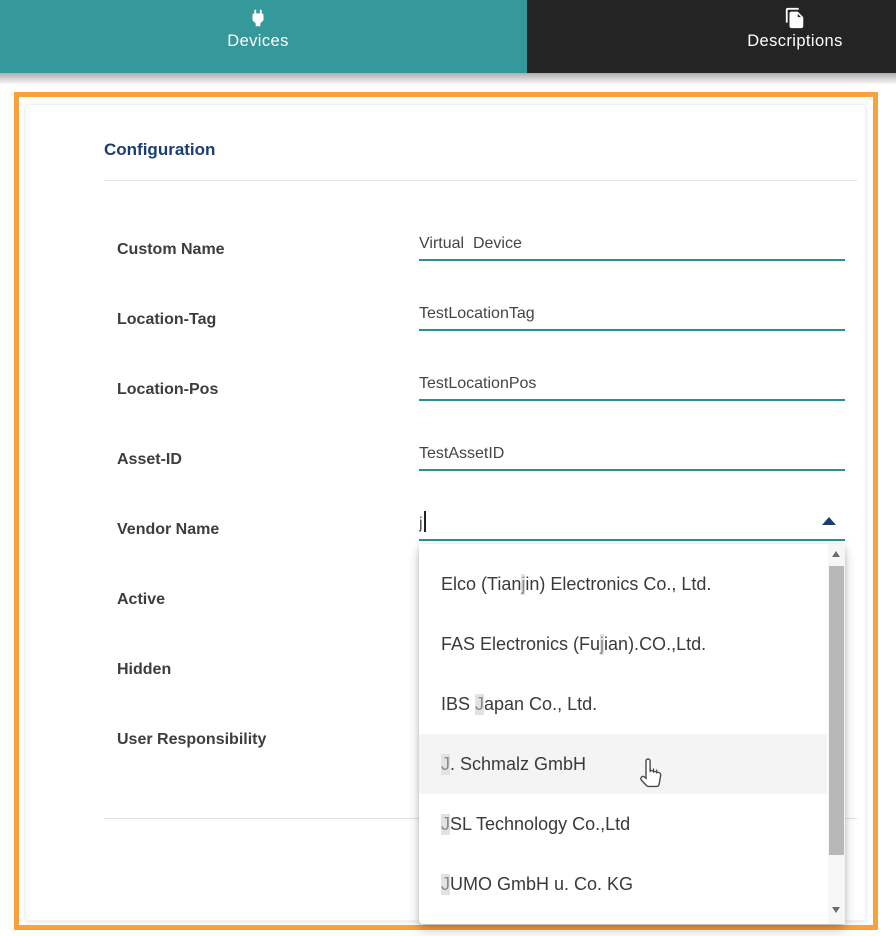 The image size is (896, 936). I want to click on tab-devices-label: Devices, so click(258, 41).